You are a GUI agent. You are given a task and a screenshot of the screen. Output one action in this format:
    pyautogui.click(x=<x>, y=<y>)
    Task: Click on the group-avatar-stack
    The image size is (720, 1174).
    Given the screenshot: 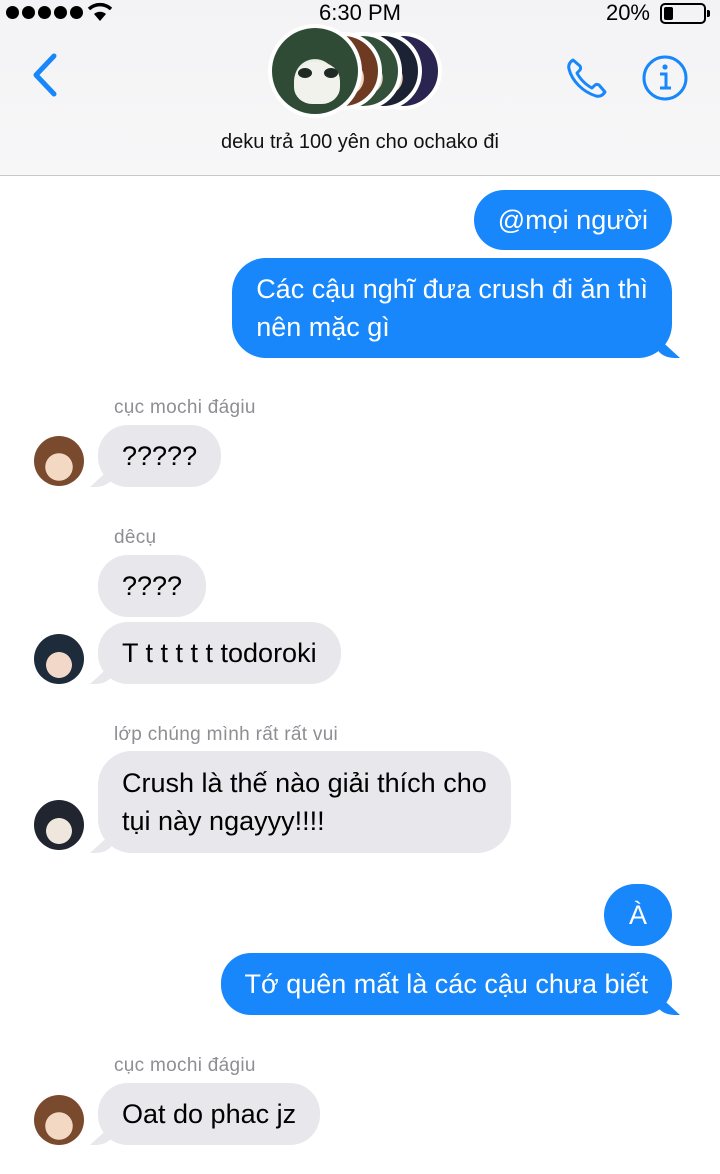 What is the action you would take?
    pyautogui.click(x=363, y=71)
    